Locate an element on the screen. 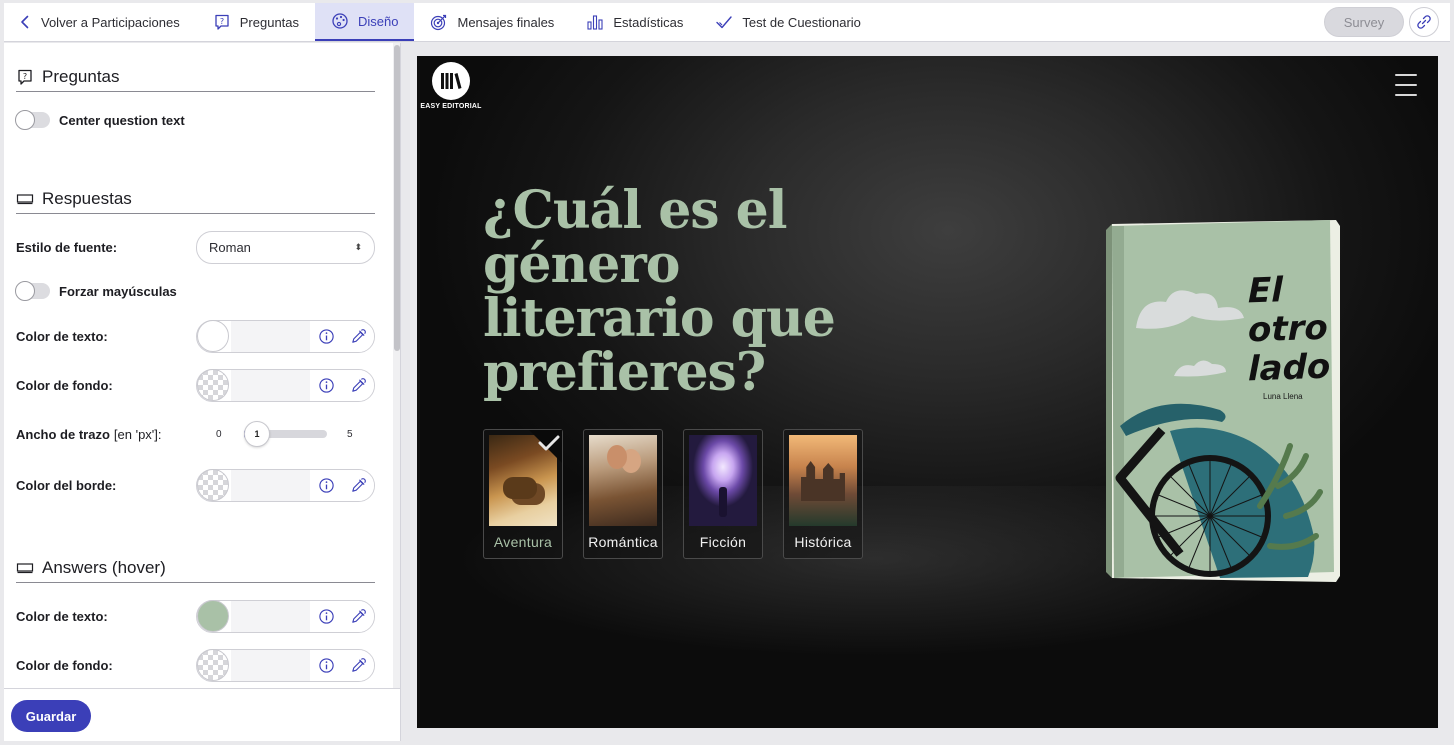 Image resolution: width=1454 pixels, height=745 pixels. border-color-input is located at coordinates (285, 485).